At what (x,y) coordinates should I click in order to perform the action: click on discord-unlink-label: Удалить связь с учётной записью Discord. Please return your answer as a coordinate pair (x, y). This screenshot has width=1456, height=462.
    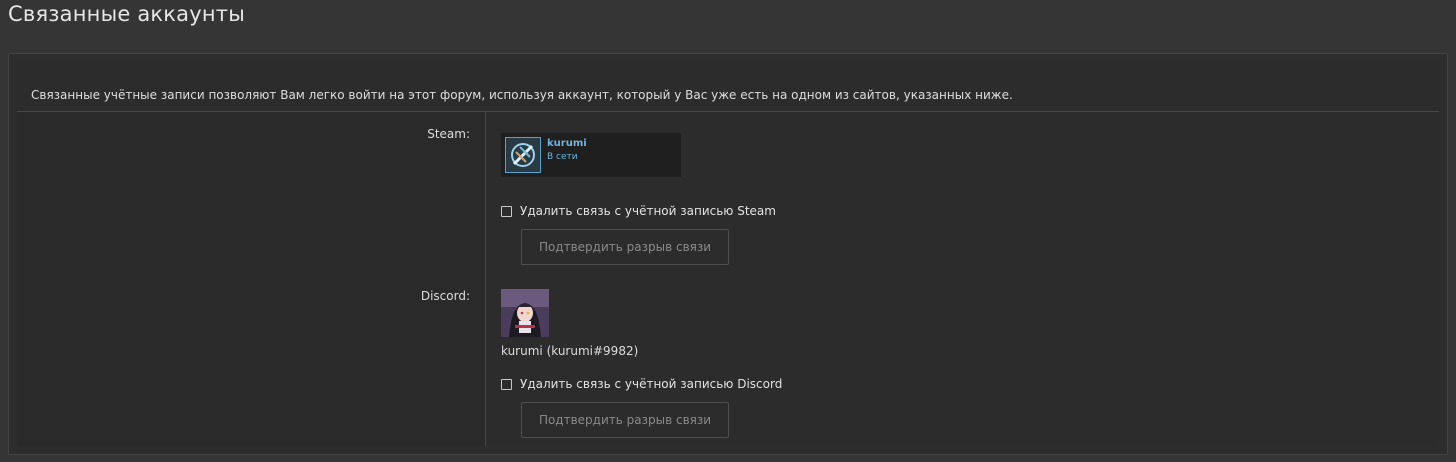
    Looking at the image, I should click on (651, 384).